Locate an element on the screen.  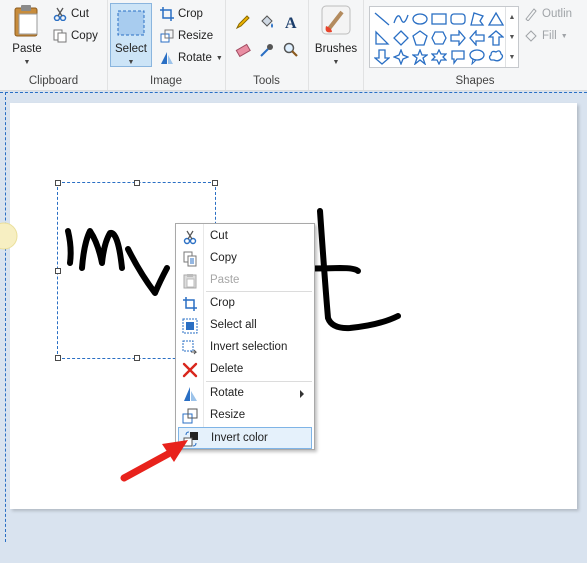
menu-item-label: Cut is located at coordinates (219, 236).